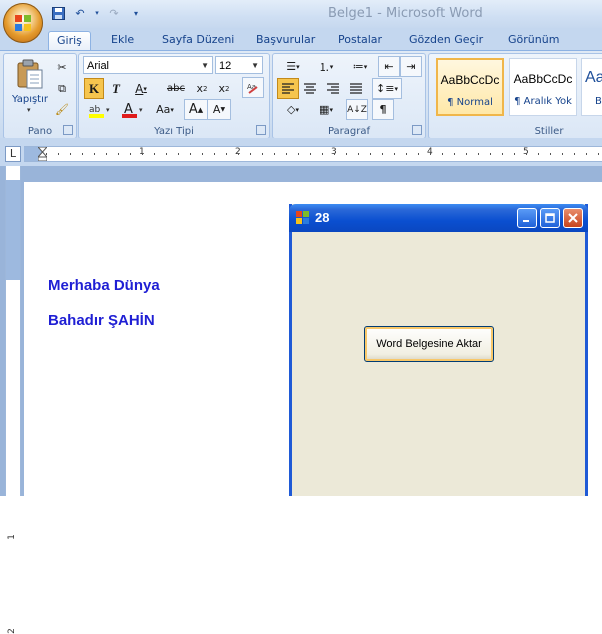 Image resolution: width=602 pixels, height=634 pixels. Describe the element at coordinates (591, 87) in the screenshot. I see `style-baslik: AaB B` at that location.